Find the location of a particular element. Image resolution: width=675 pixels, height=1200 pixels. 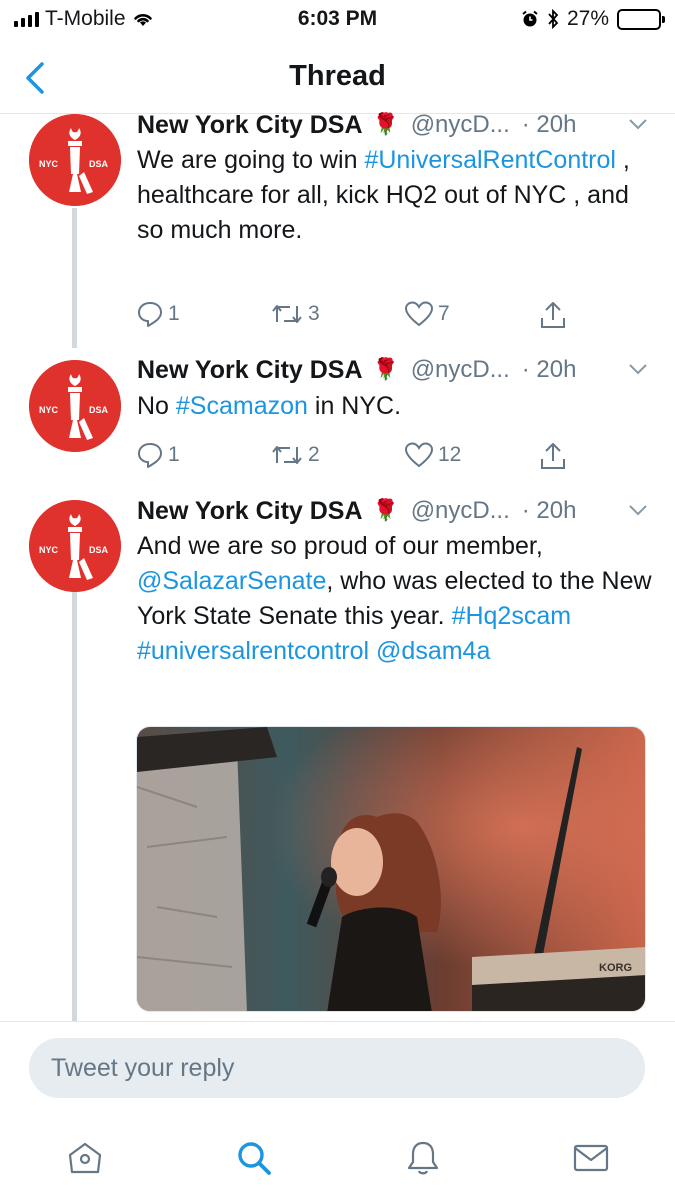

hashtag-link: #universalrentcontrol is located at coordinates (253, 651).